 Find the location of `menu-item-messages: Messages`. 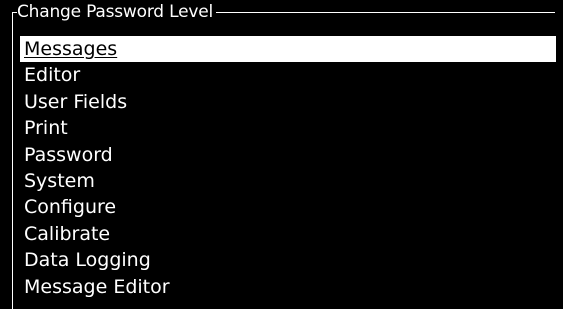

menu-item-messages: Messages is located at coordinates (288, 49).